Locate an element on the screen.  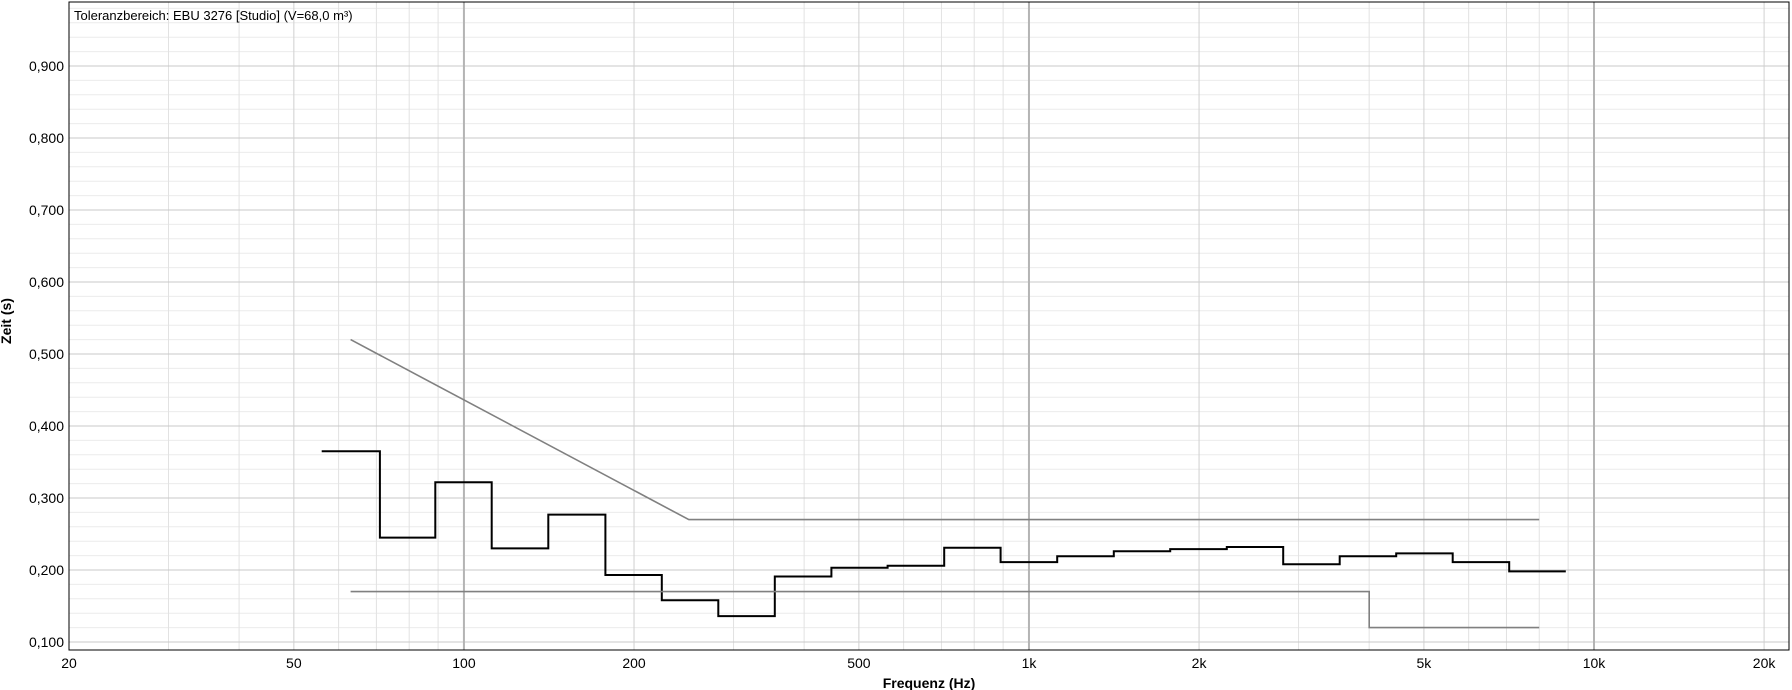
y-tick-label: 0,800 is located at coordinates (46, 138).